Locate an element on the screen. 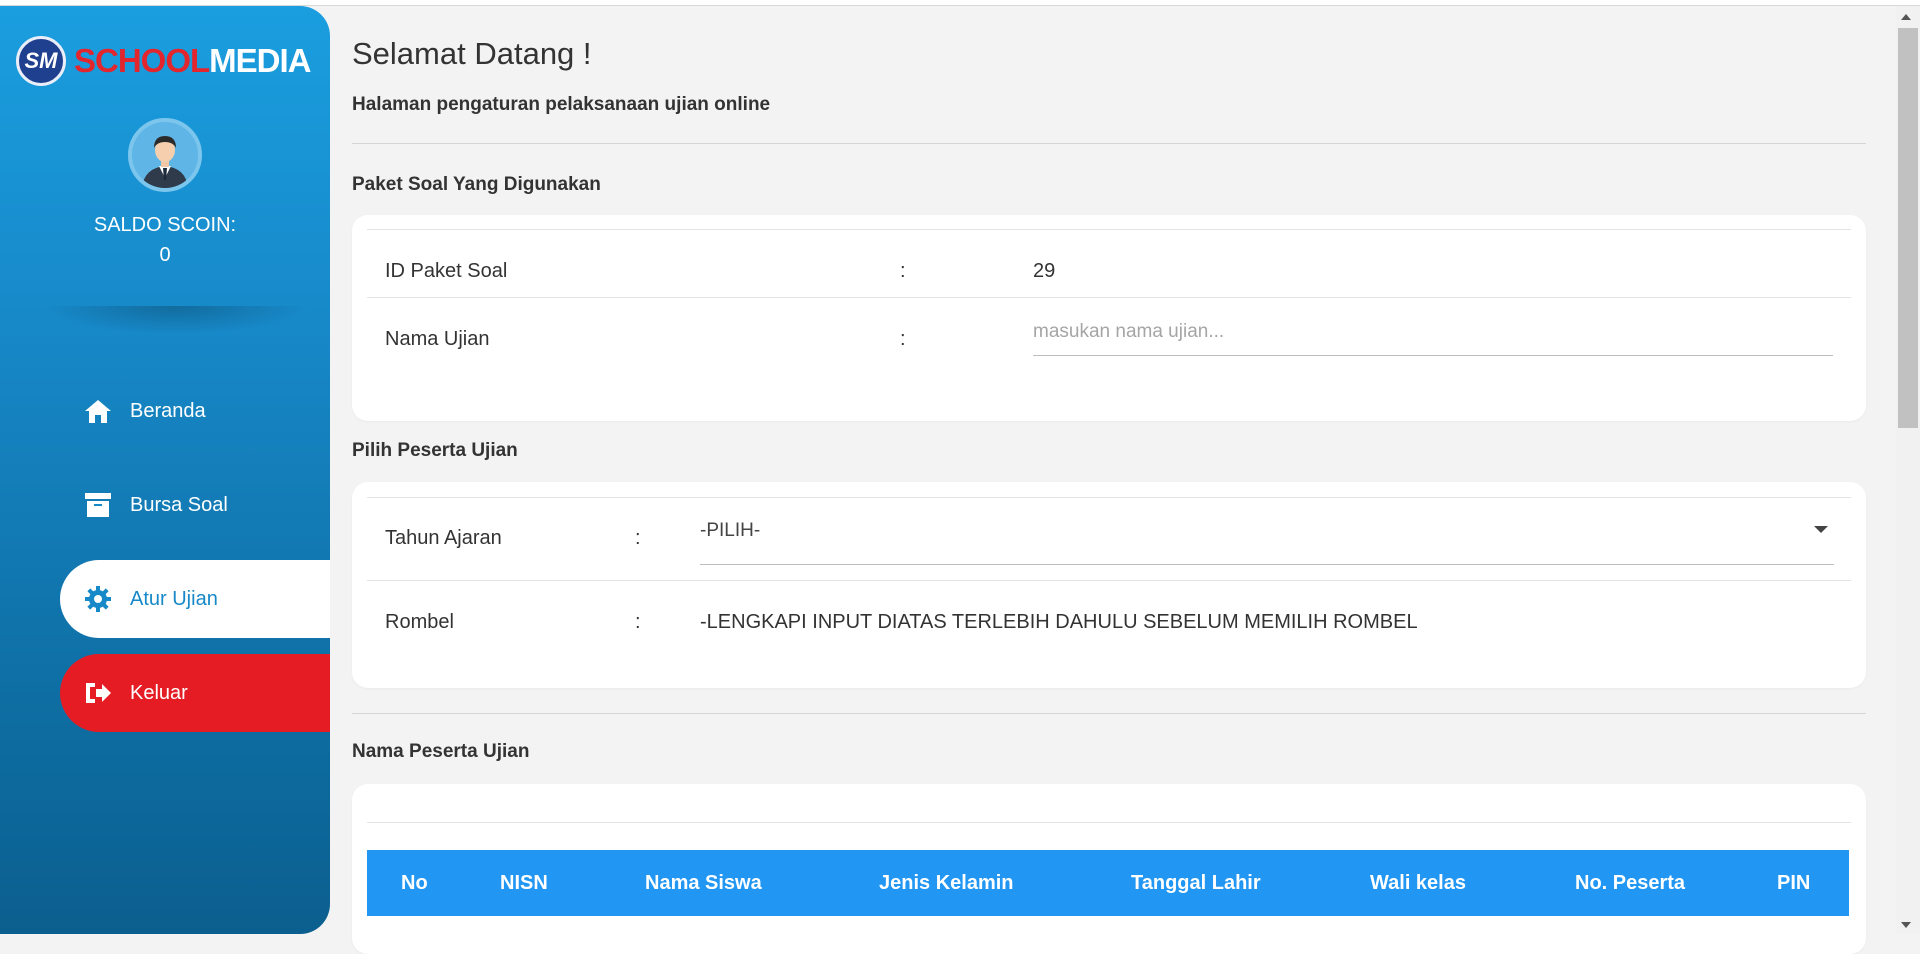 Image resolution: width=1920 pixels, height=954 pixels. logo: SM SCHOOLMEDIA is located at coordinates (164, 61).